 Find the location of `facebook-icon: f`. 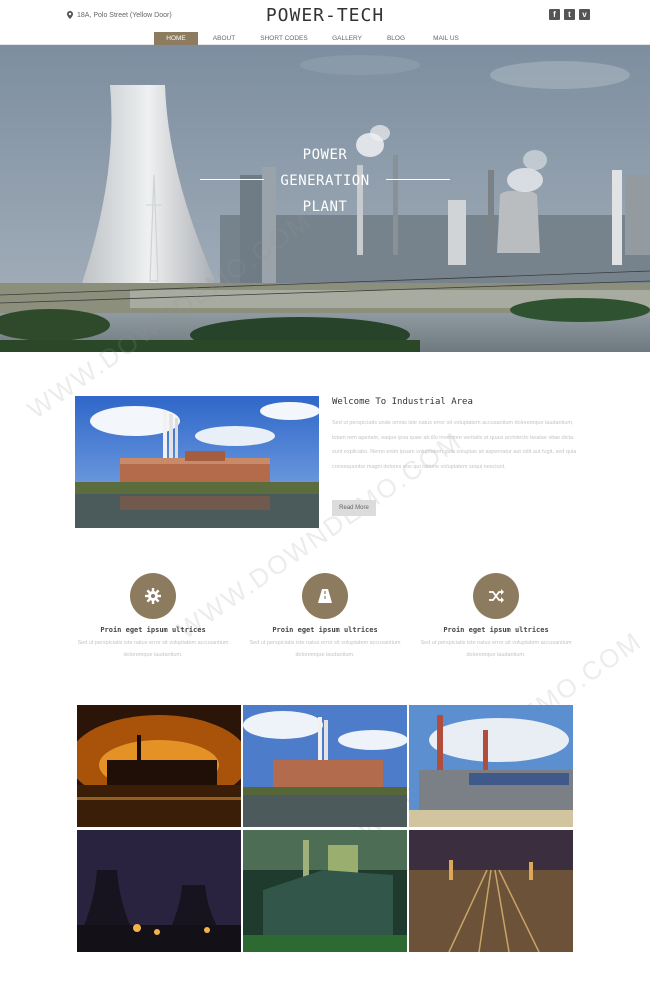

facebook-icon: f is located at coordinates (554, 14).